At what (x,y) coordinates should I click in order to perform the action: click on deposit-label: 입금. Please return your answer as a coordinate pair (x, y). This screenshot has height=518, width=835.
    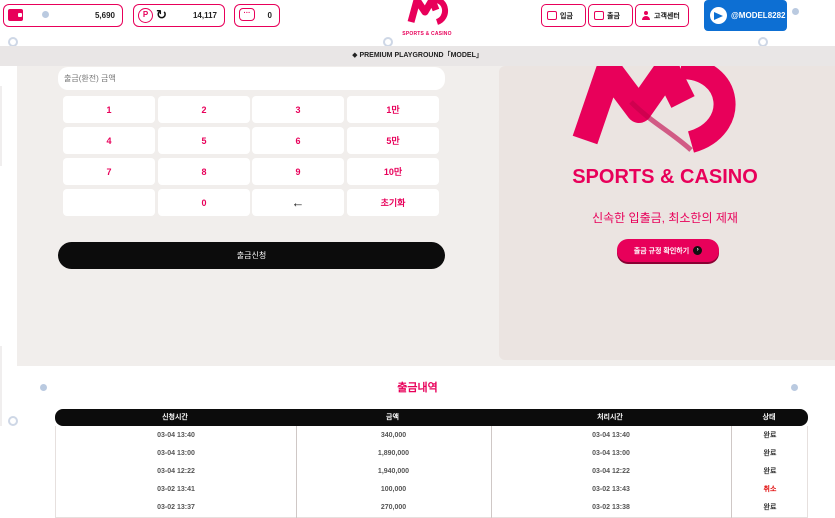
    Looking at the image, I should click on (566, 16).